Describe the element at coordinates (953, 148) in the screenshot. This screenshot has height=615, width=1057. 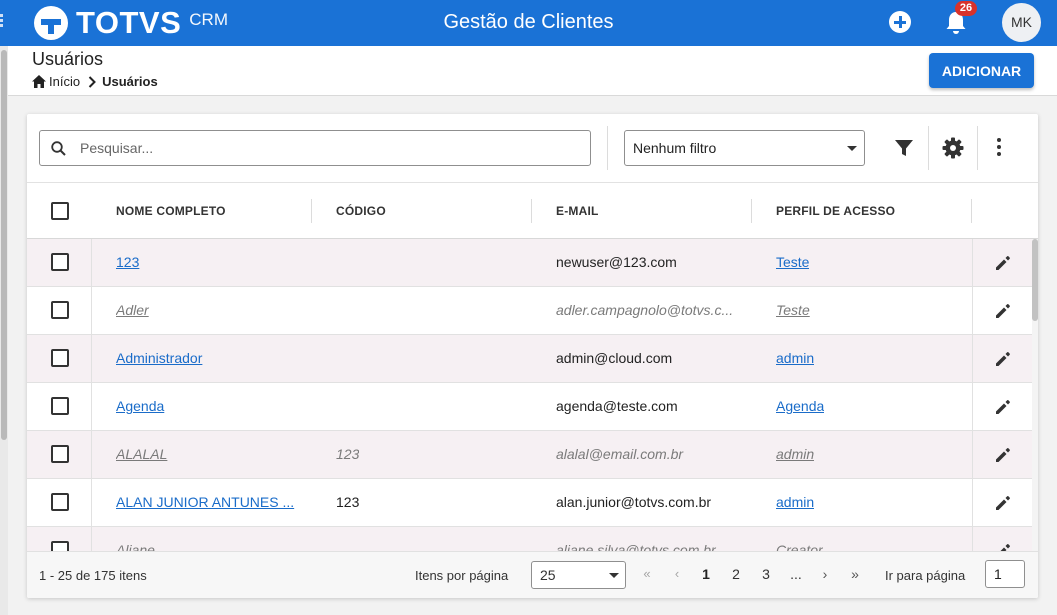
I see `gear-icon` at that location.